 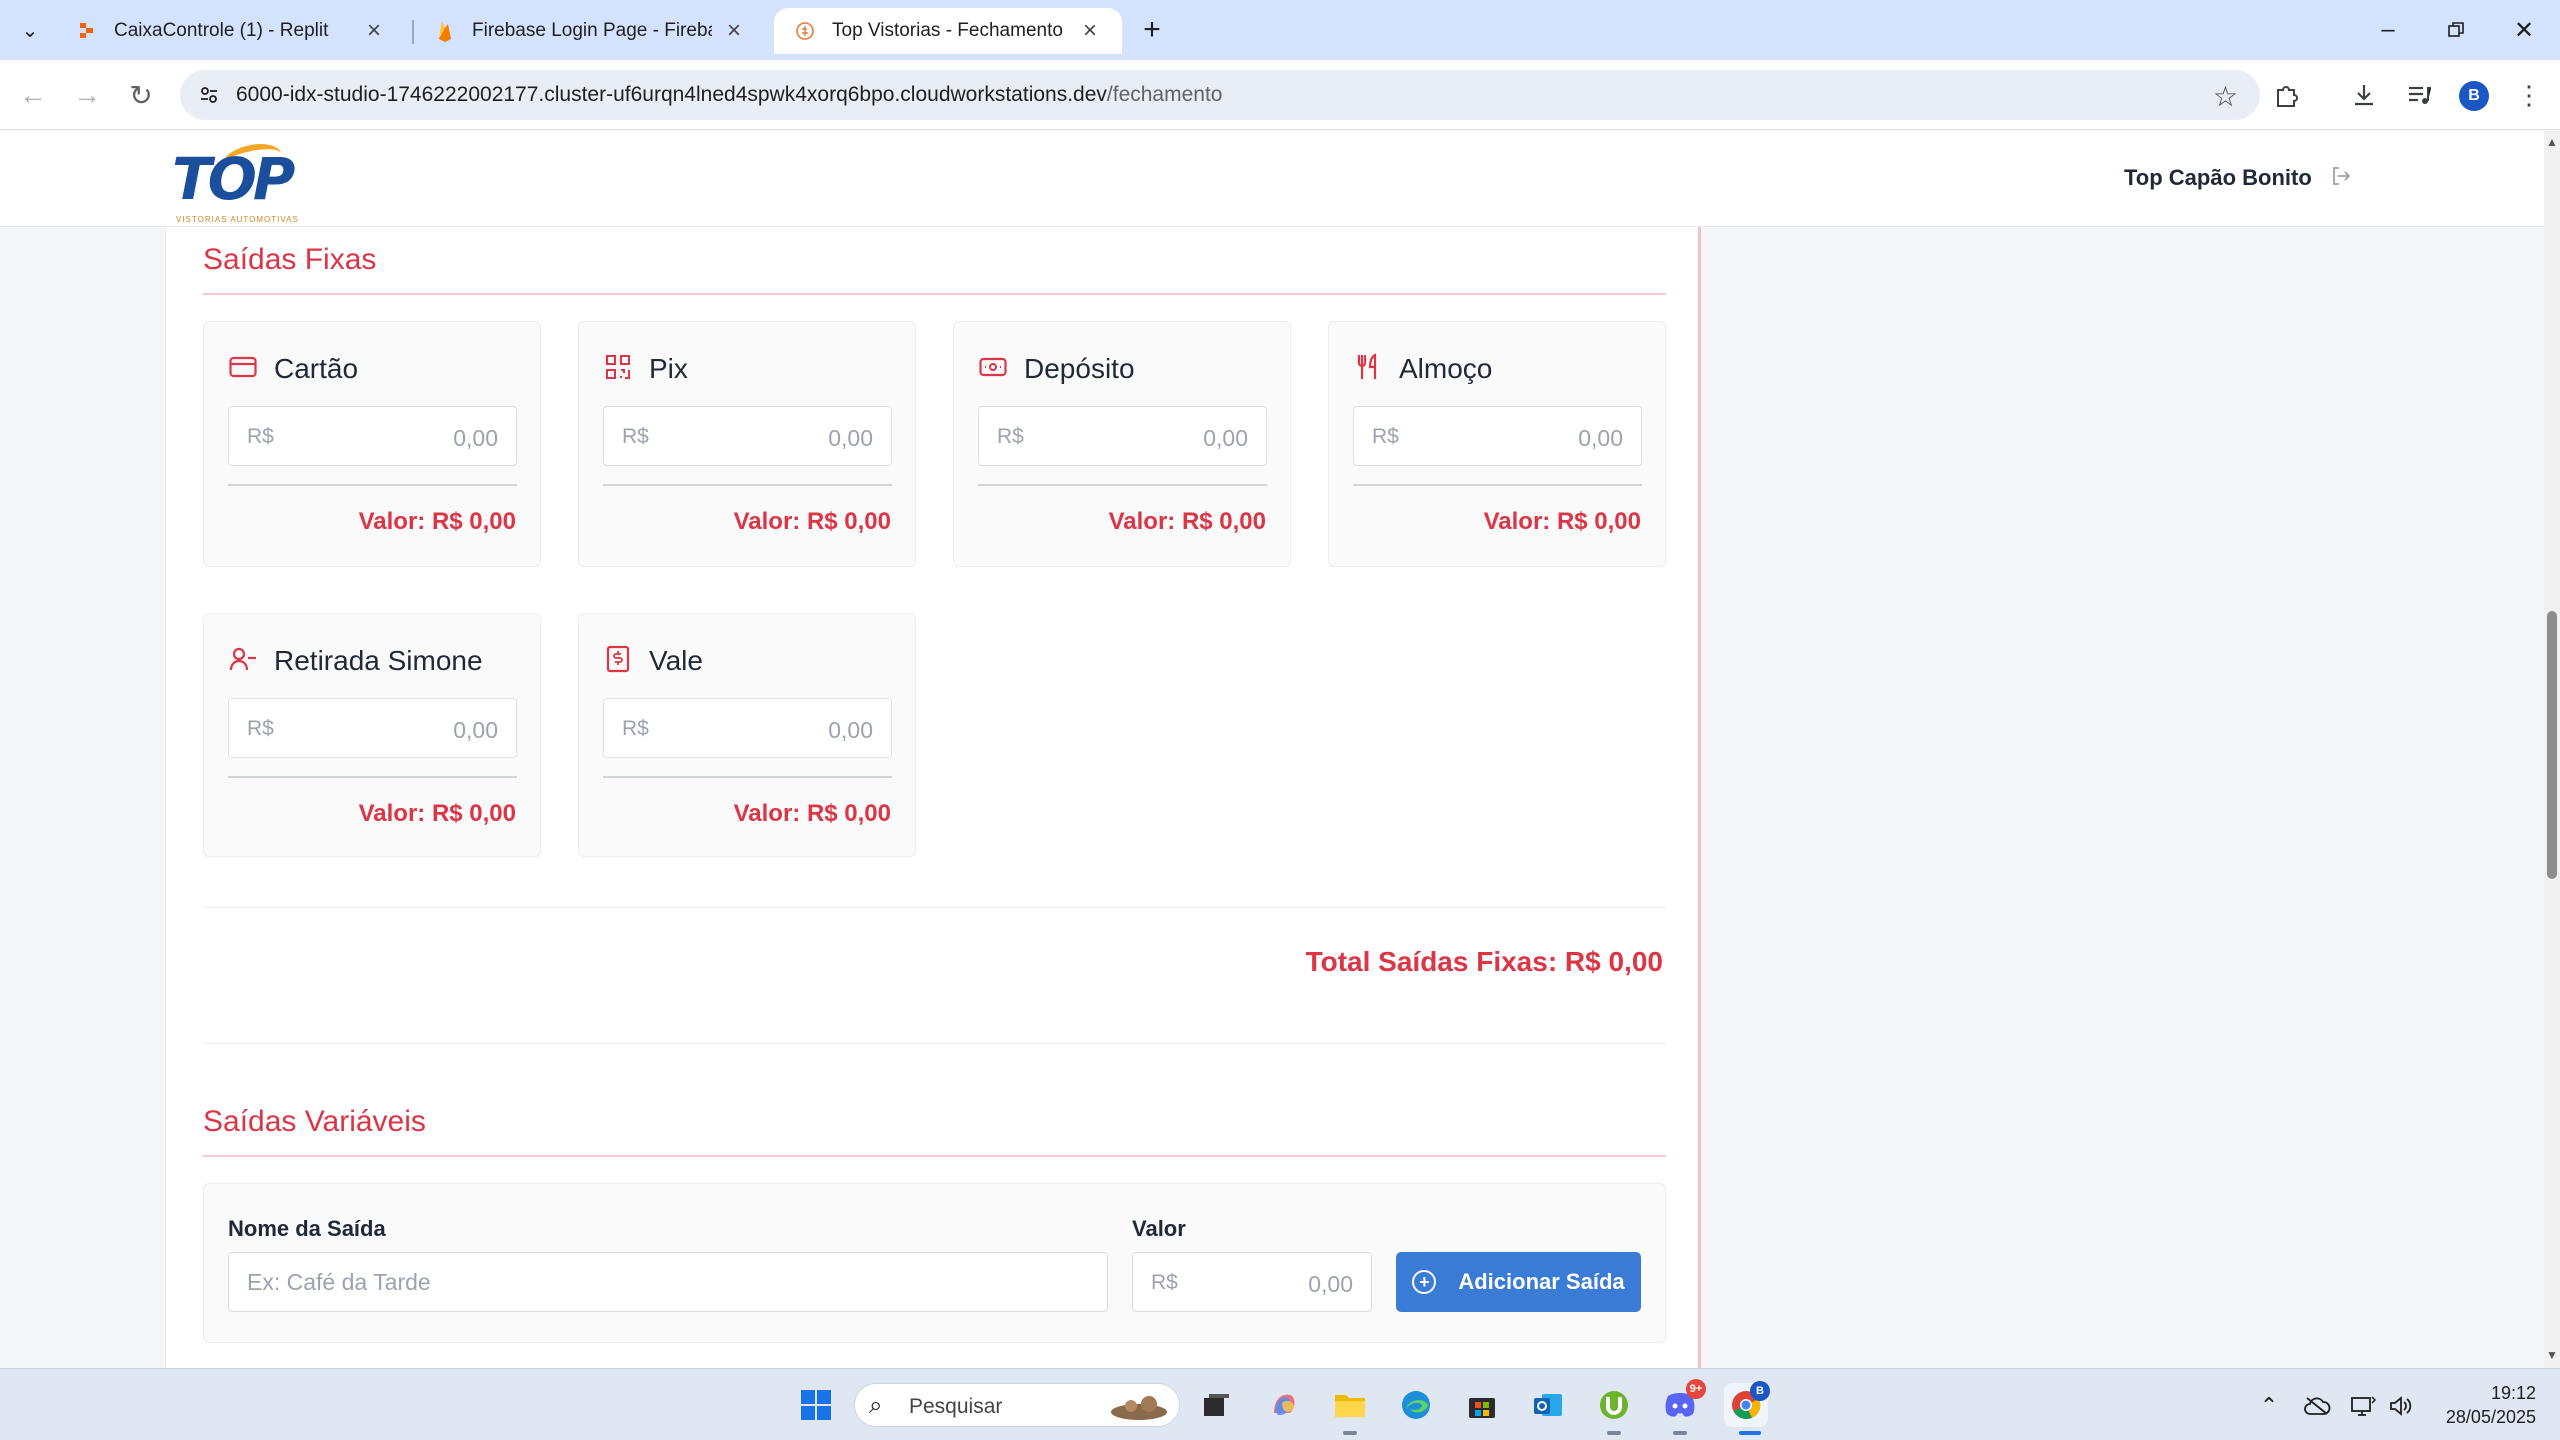 I want to click on utensils-icon, so click(x=1368, y=367).